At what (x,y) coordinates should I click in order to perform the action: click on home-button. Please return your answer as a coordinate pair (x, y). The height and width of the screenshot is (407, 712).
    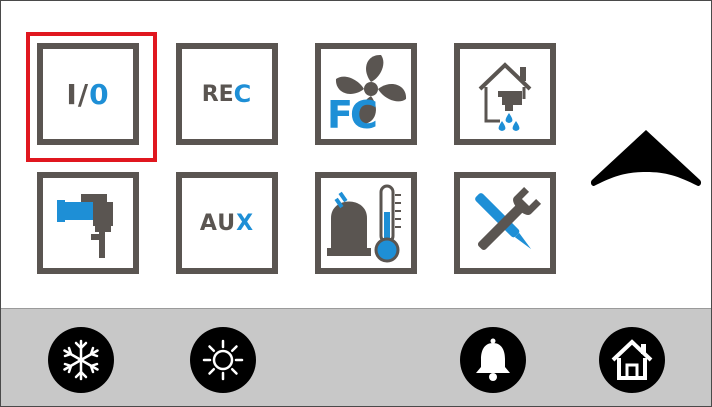
    Looking at the image, I should click on (632, 360).